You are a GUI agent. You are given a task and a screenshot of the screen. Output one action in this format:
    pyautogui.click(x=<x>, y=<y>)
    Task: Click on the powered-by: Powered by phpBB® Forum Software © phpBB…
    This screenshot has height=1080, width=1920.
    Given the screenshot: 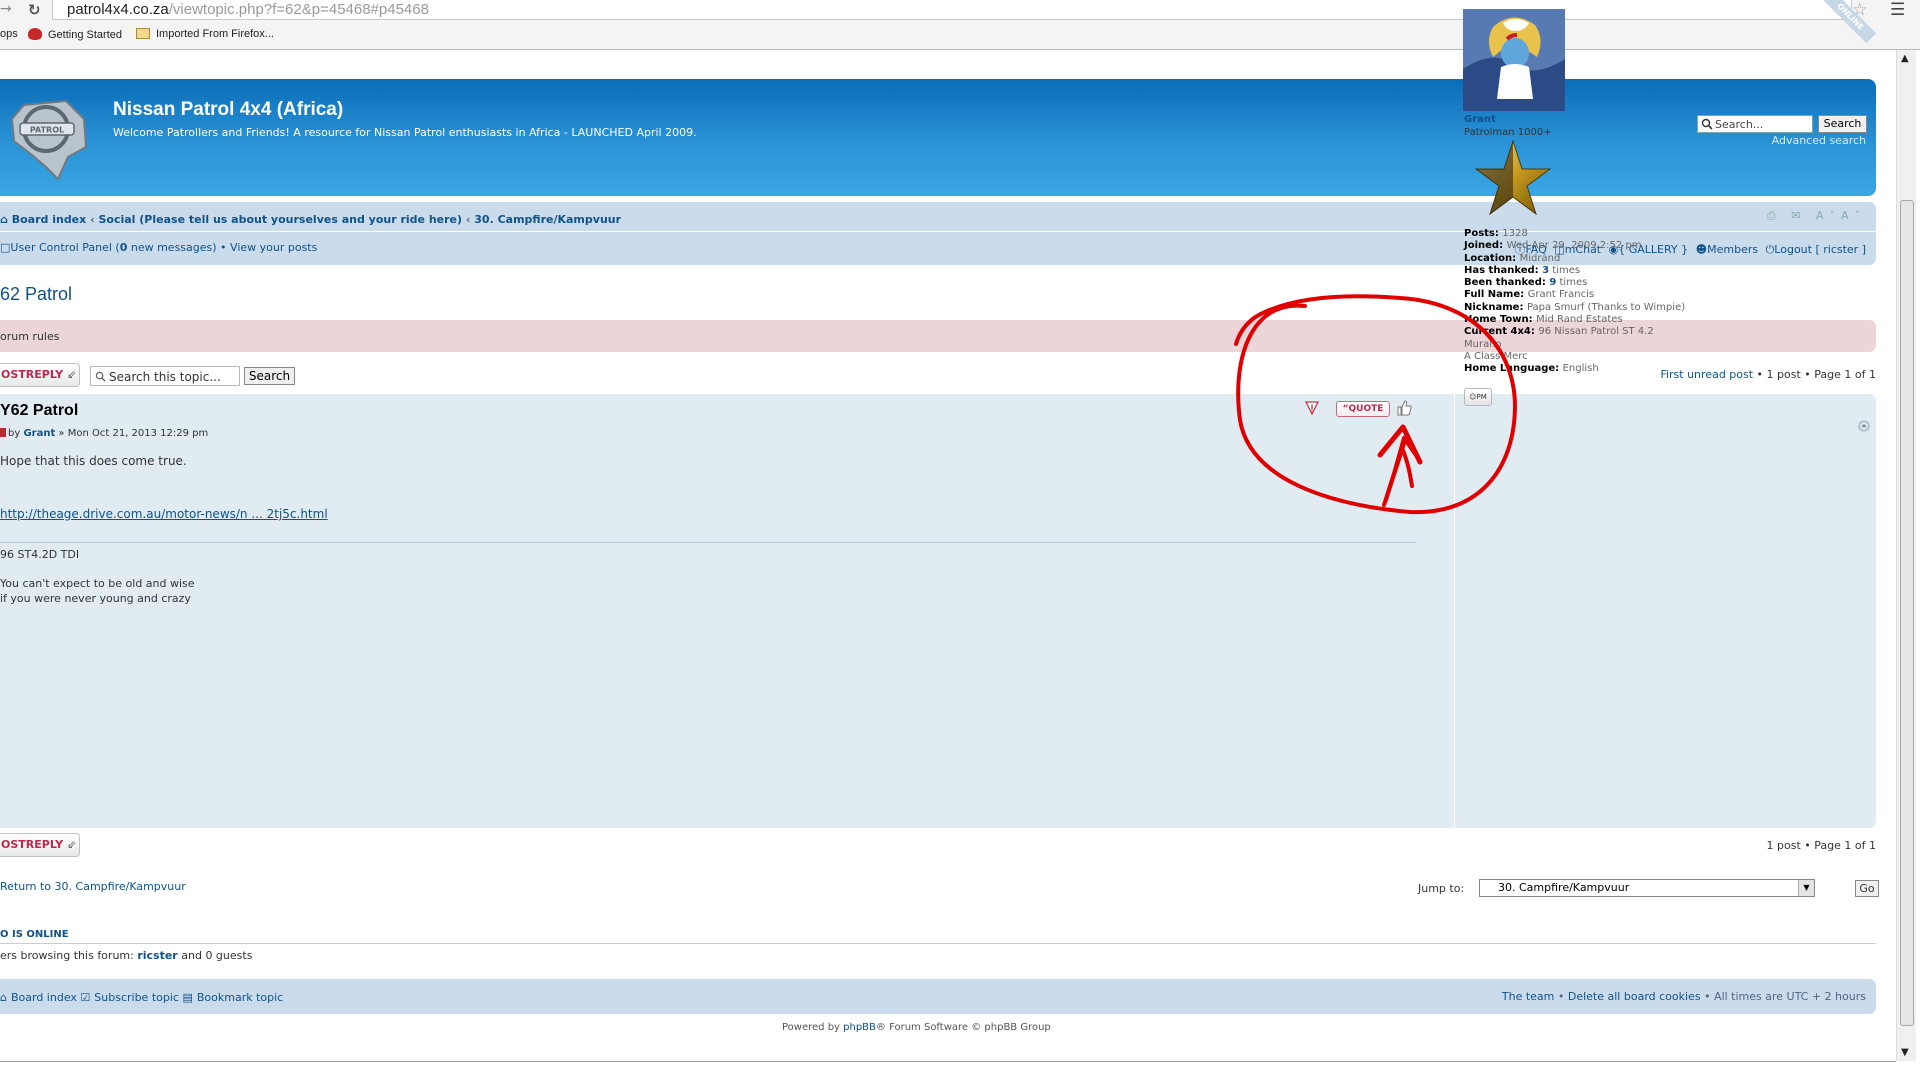 What is the action you would take?
    pyautogui.click(x=916, y=1027)
    